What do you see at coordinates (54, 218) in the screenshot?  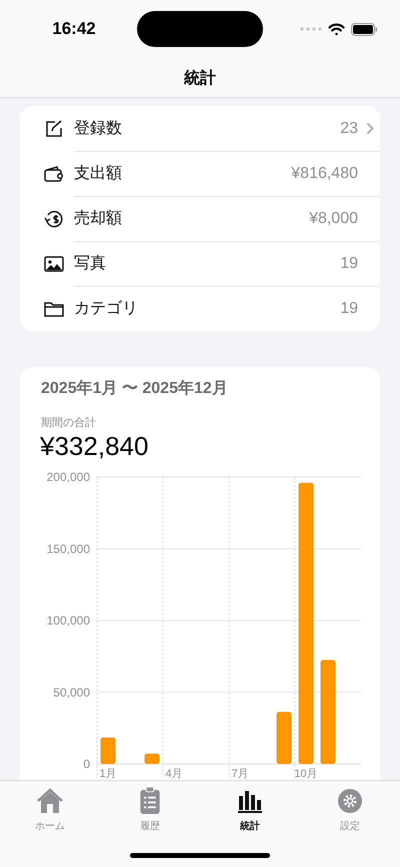 I see `coin-cycle-icon` at bounding box center [54, 218].